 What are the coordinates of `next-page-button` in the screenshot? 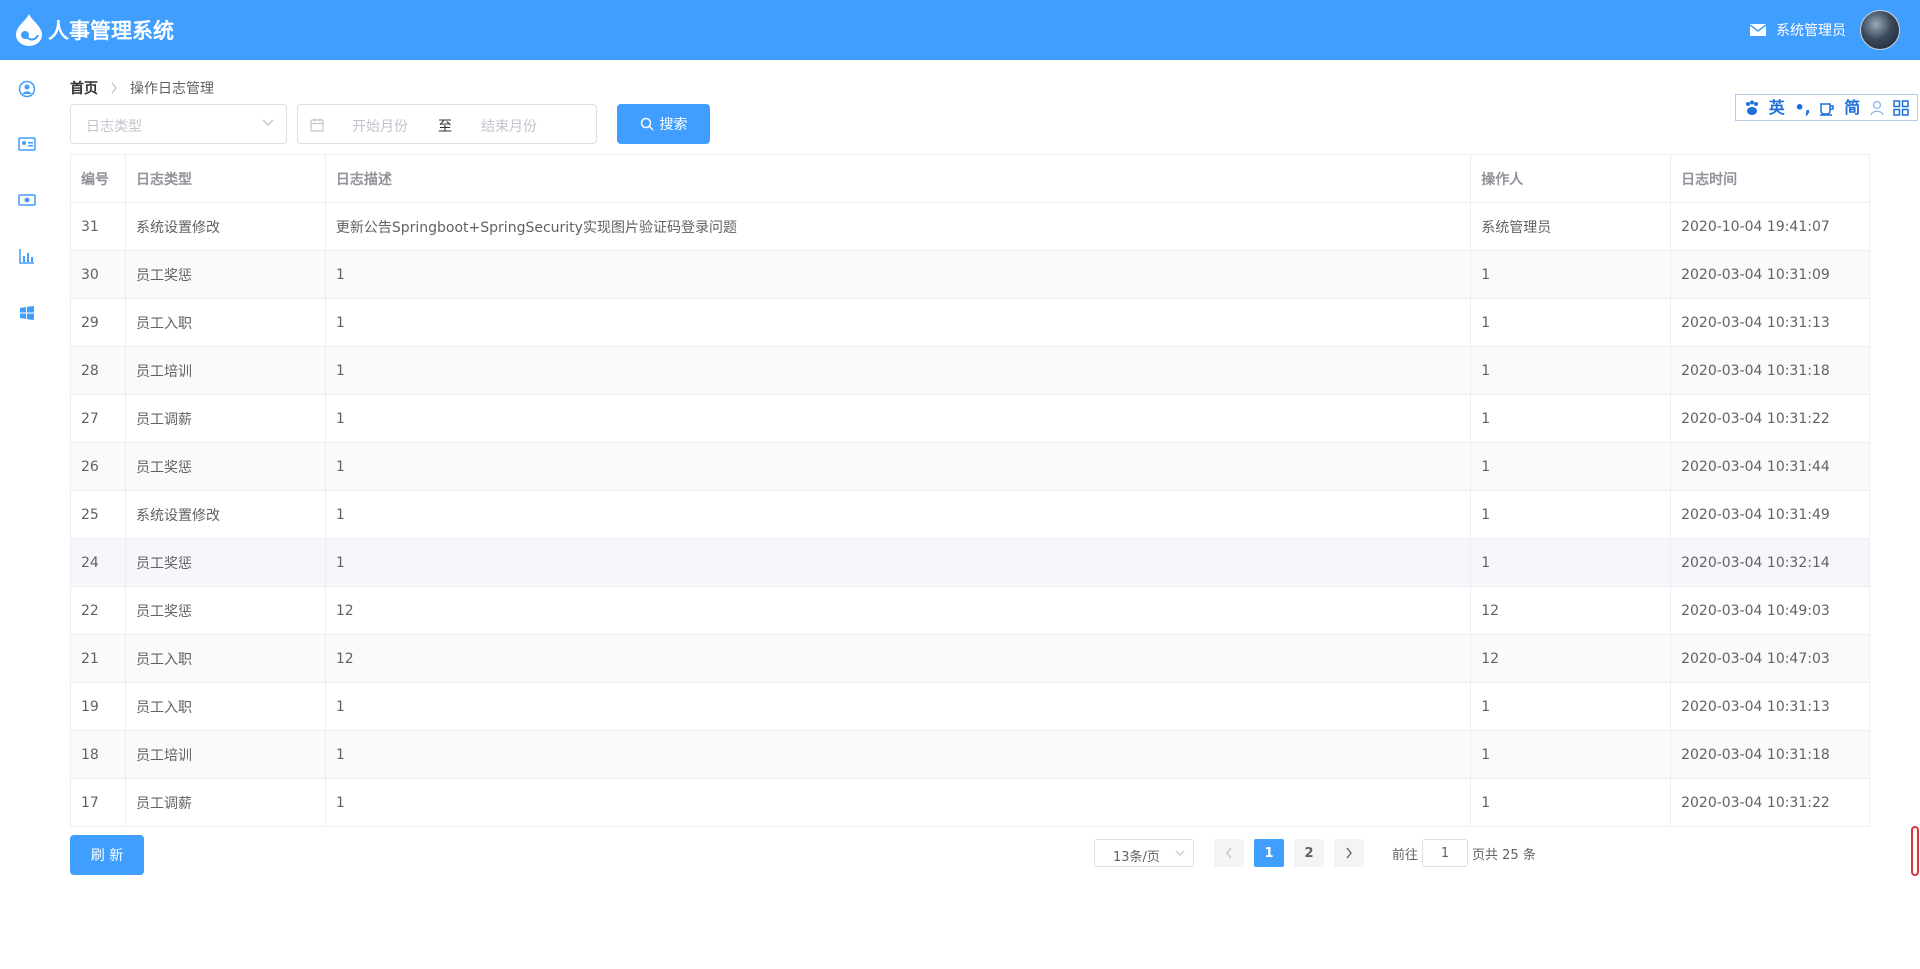 It's located at (1349, 853).